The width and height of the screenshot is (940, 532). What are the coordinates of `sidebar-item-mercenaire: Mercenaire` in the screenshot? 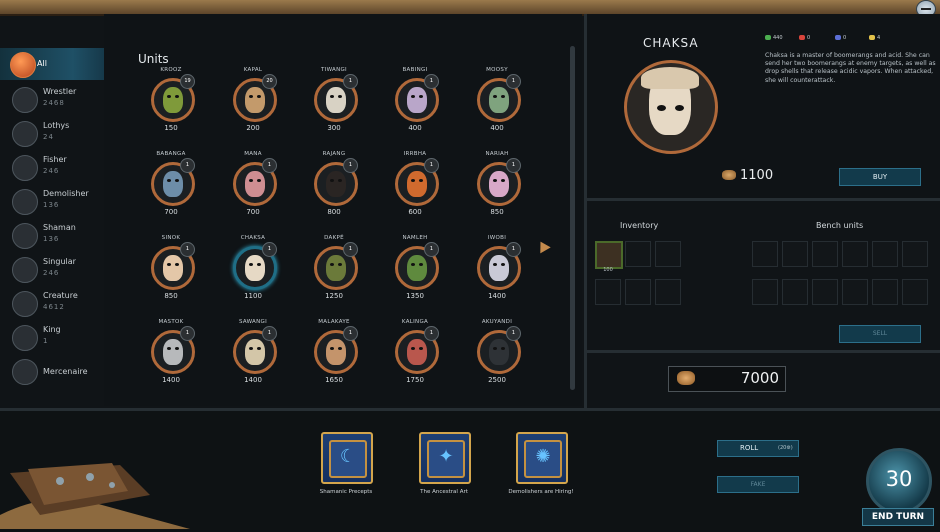 It's located at (55, 371).